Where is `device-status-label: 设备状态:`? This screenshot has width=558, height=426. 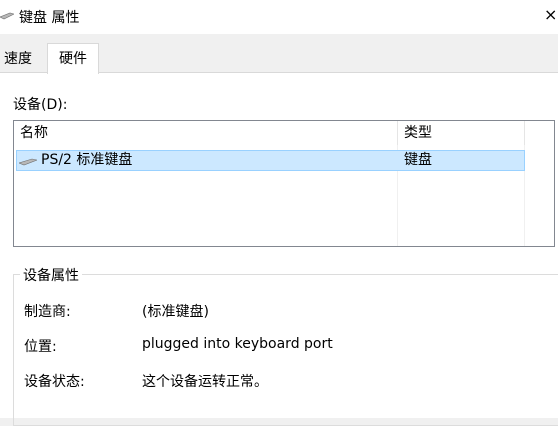
device-status-label: 设备状态: is located at coordinates (54, 382).